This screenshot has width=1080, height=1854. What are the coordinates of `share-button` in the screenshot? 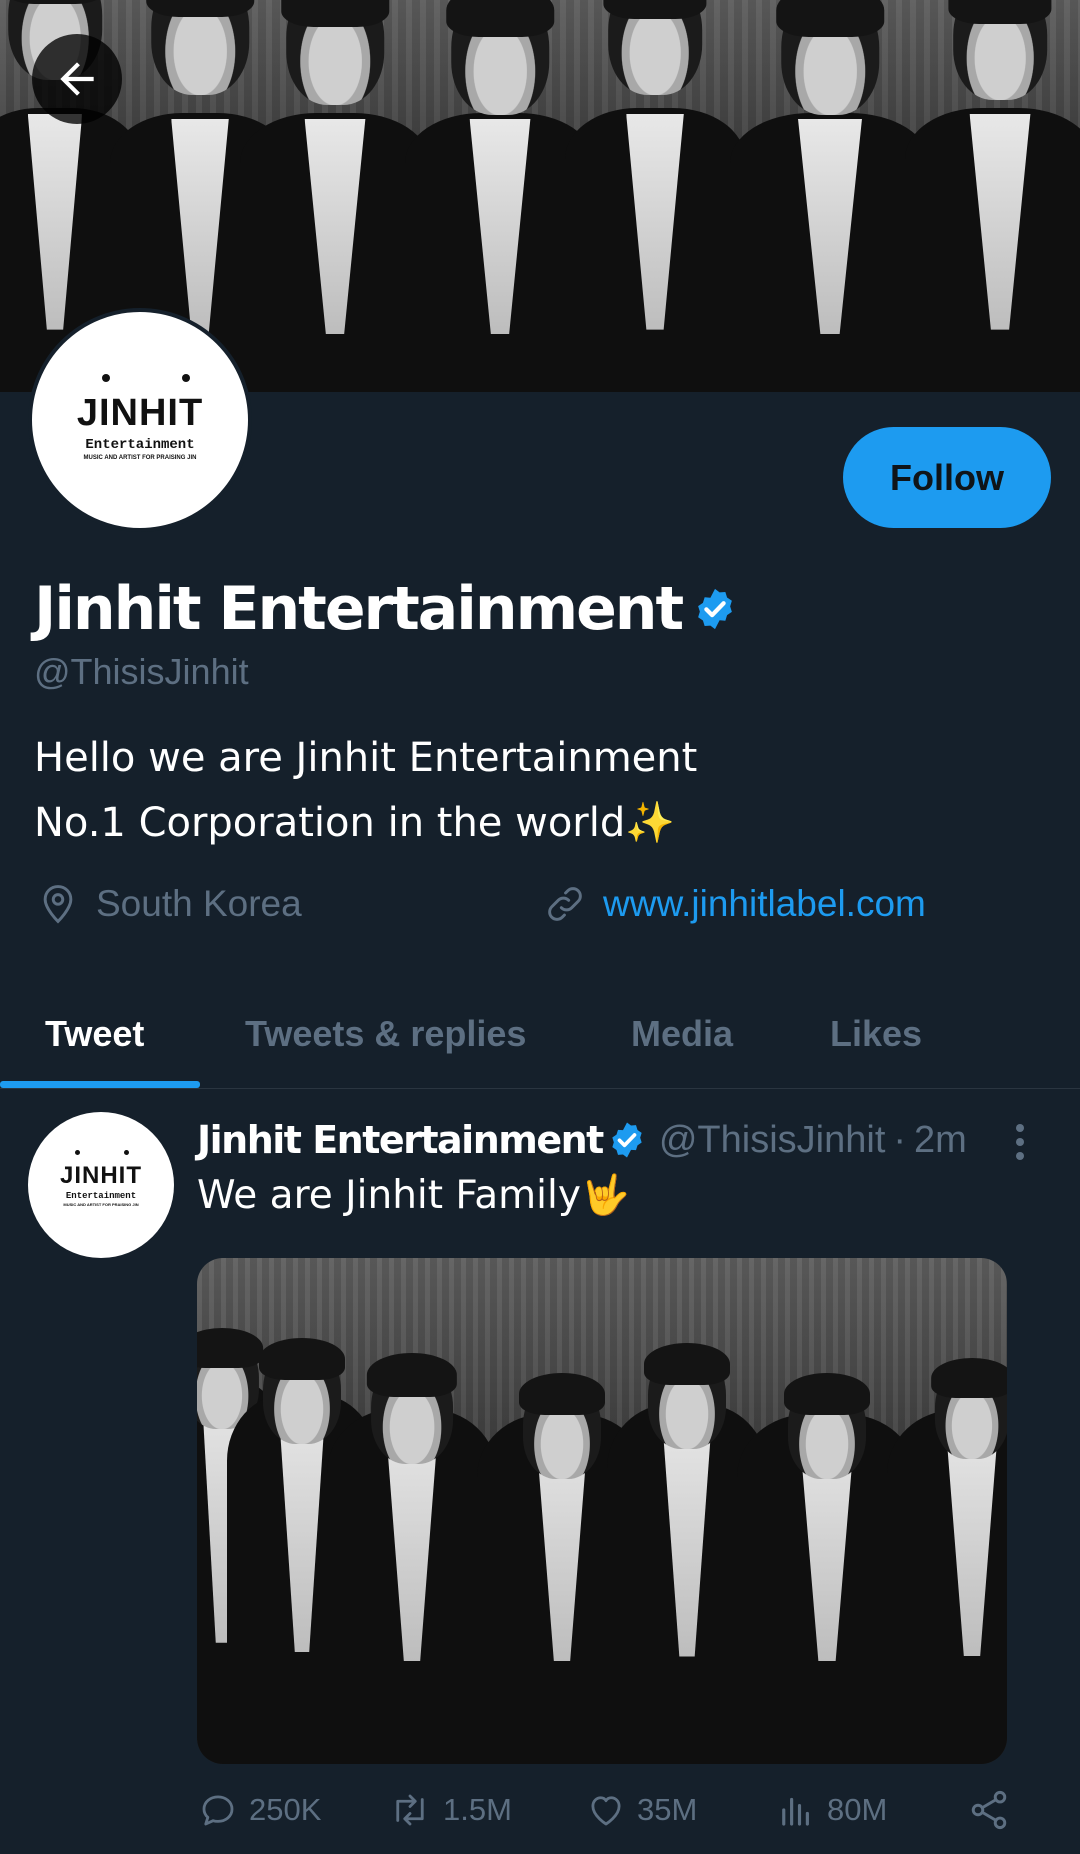 It's located at (994, 1810).